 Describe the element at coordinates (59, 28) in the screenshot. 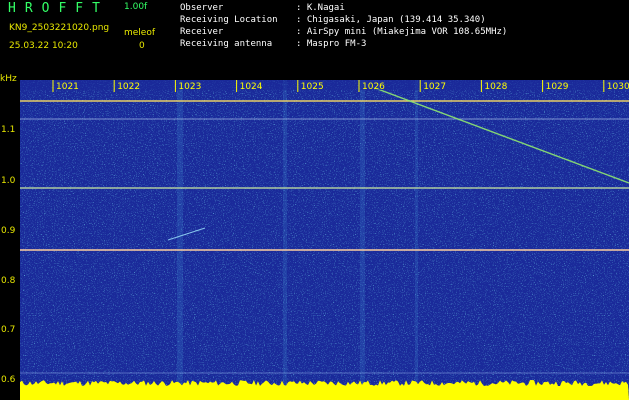

I see `filename-label: KN9_2503221020.png` at that location.